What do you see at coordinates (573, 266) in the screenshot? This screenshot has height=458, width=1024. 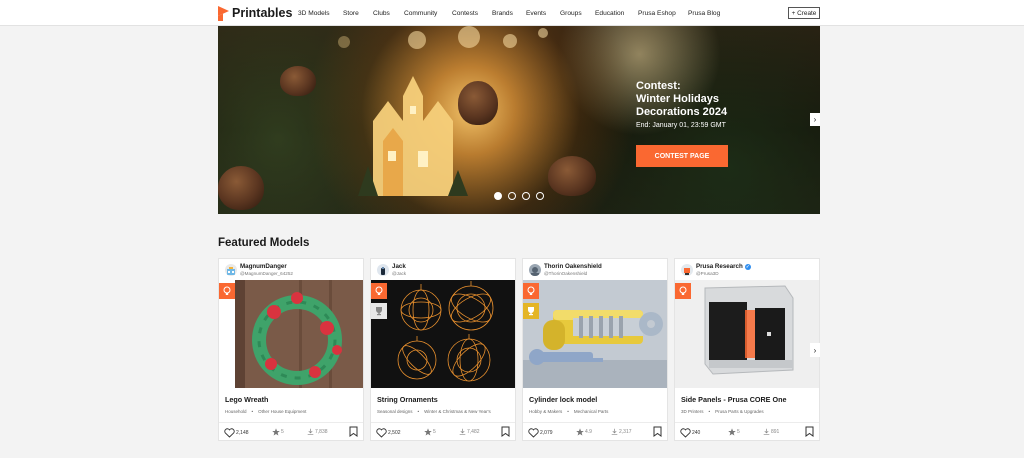 I see `author-name: Thorin Oakenshield` at bounding box center [573, 266].